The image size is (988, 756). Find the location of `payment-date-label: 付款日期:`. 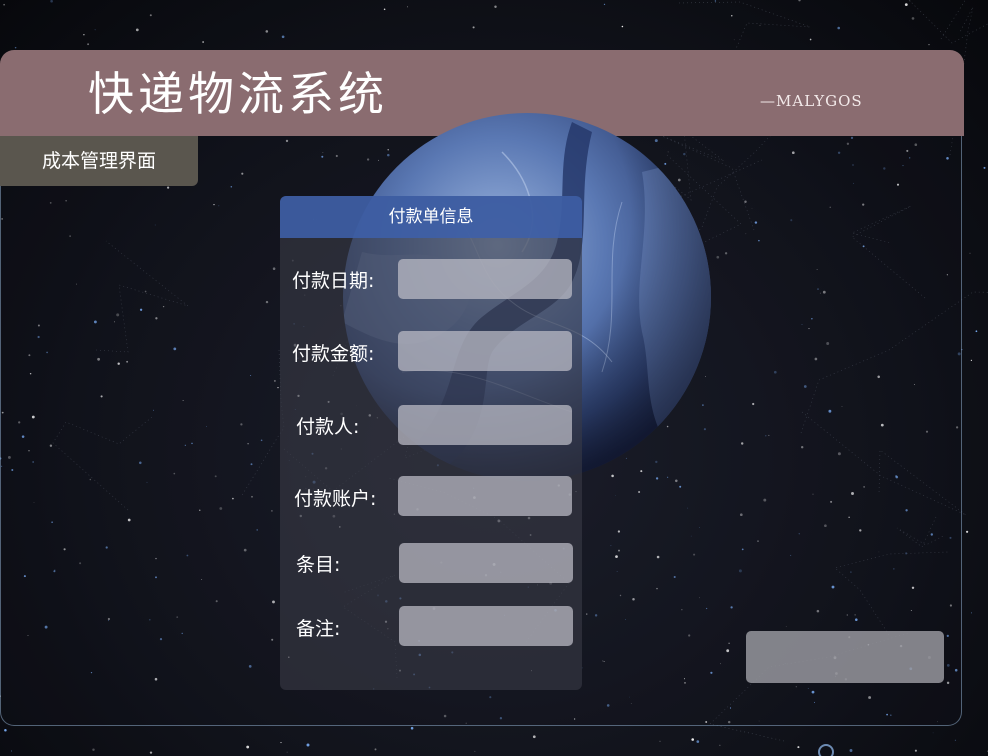

payment-date-label: 付款日期: is located at coordinates (333, 281).